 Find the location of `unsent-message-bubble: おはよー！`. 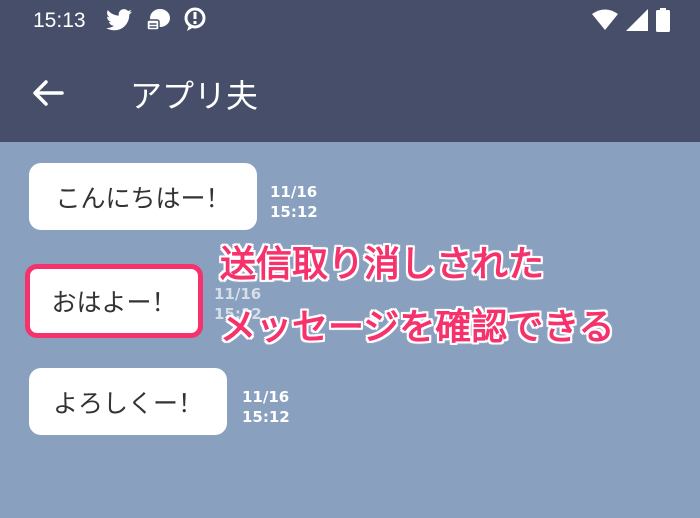

unsent-message-bubble: おはよー！ is located at coordinates (114, 301).